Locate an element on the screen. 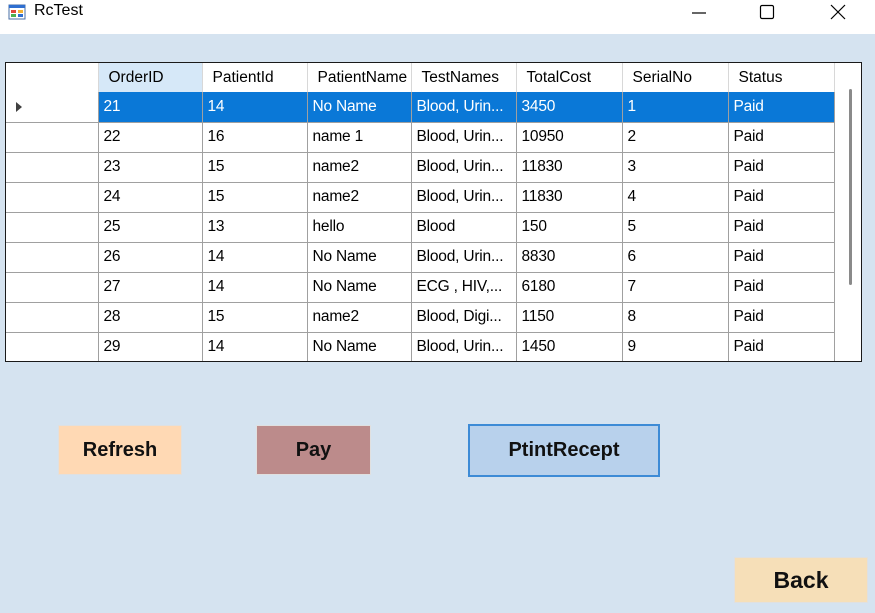 Image resolution: width=875 pixels, height=613 pixels. cell-orderid: 24 is located at coordinates (150, 197).